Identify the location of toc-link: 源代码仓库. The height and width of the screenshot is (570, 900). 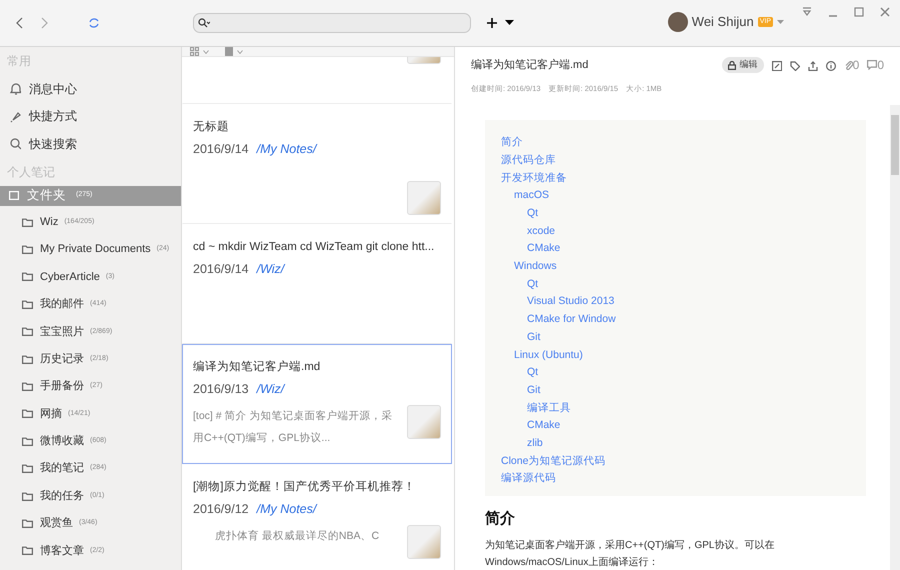
(528, 161).